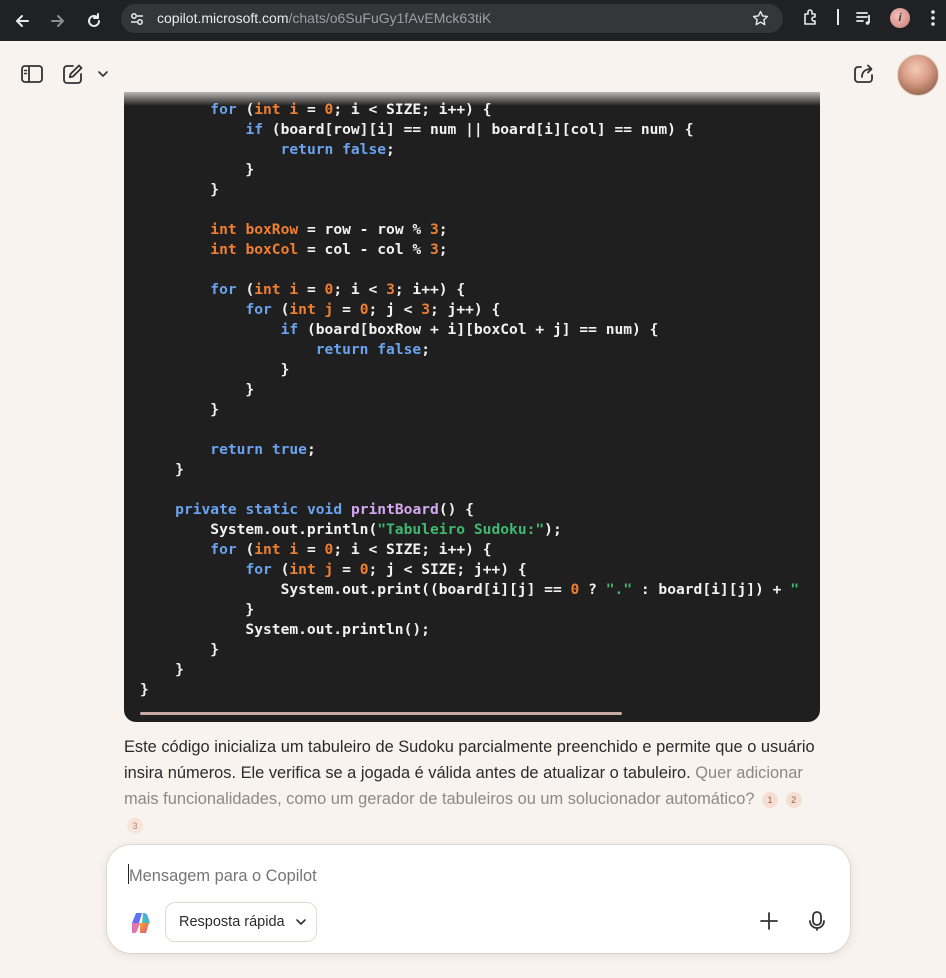 The image size is (946, 978). I want to click on message-input, so click(474, 876).